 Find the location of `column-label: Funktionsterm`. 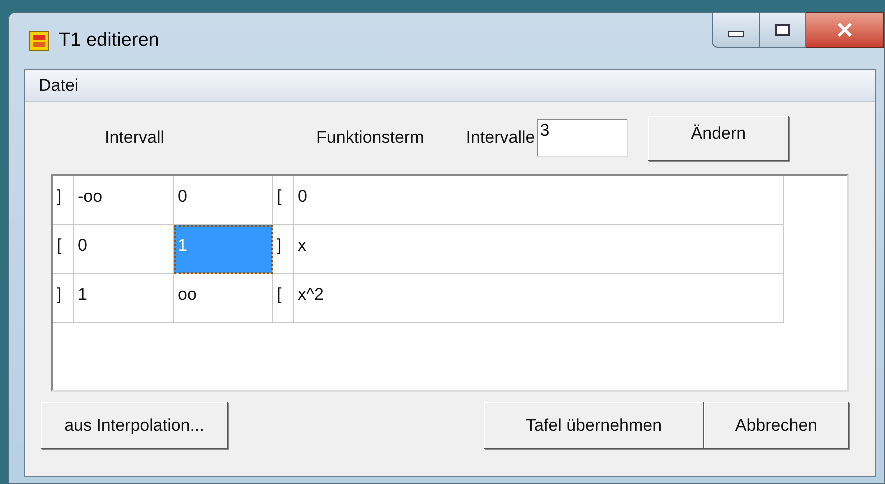

column-label: Funktionsterm is located at coordinates (370, 138).